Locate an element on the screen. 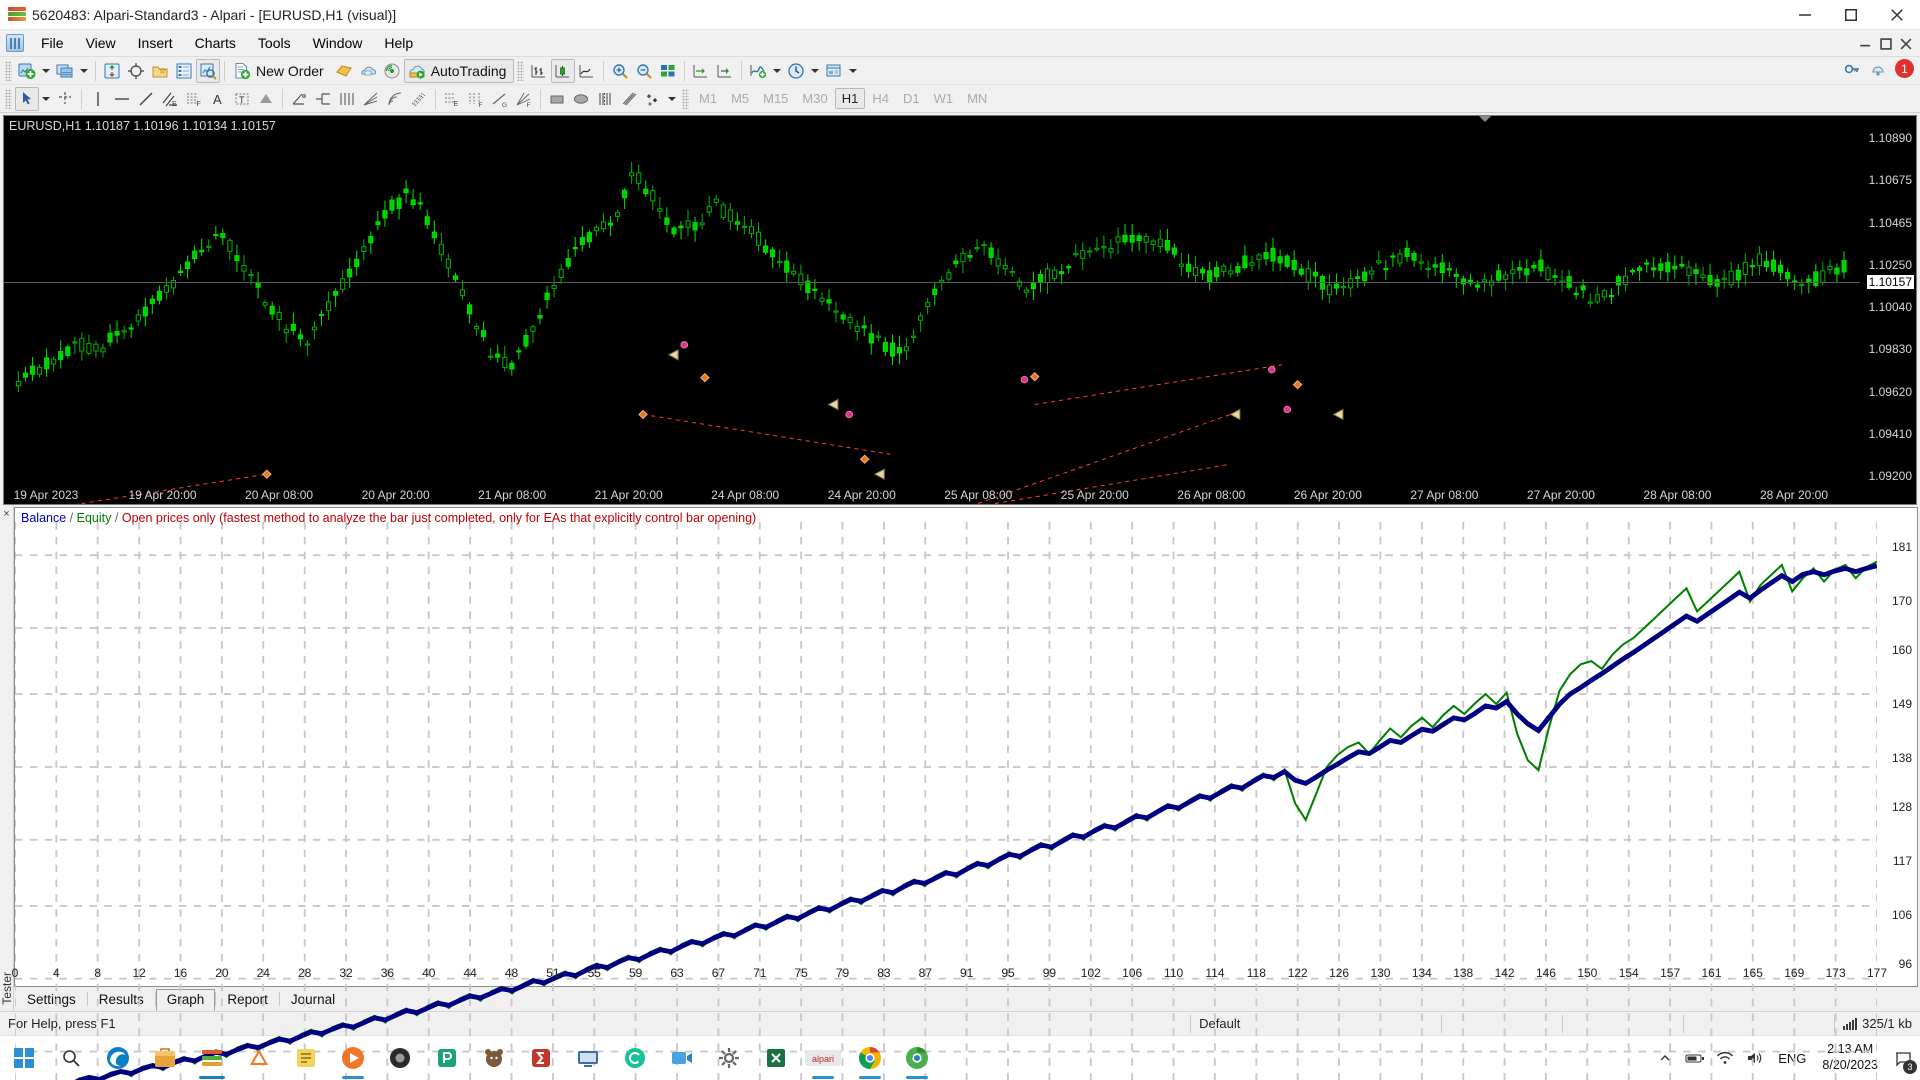 This screenshot has width=1920, height=1080. taskbar-chrome-browser is located at coordinates (869, 1058).